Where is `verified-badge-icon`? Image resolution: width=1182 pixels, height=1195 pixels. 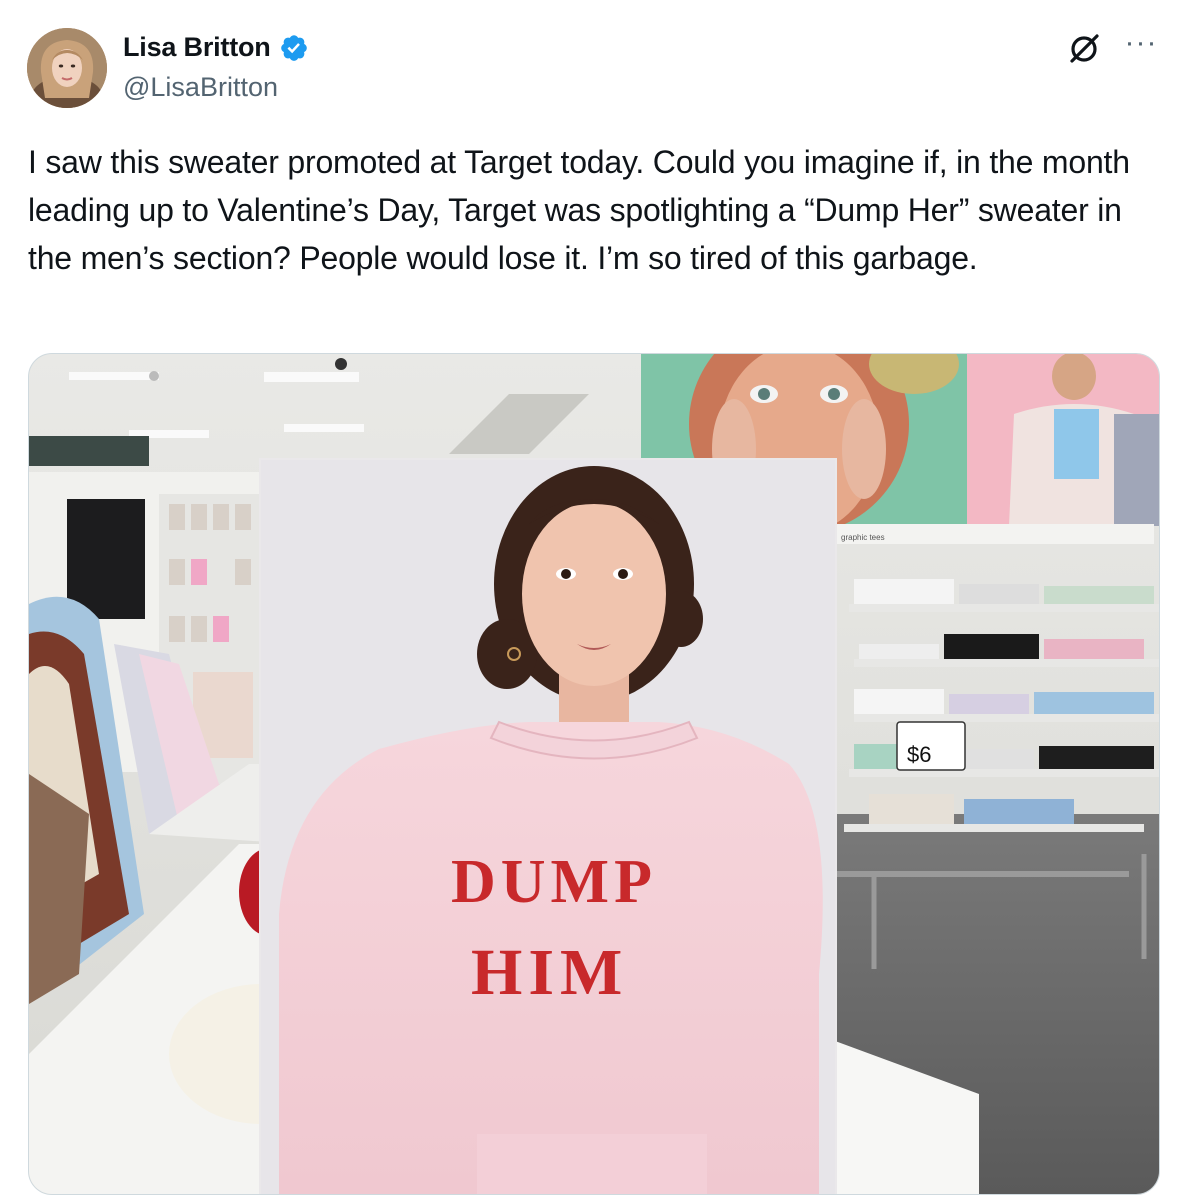
verified-badge-icon is located at coordinates (294, 48).